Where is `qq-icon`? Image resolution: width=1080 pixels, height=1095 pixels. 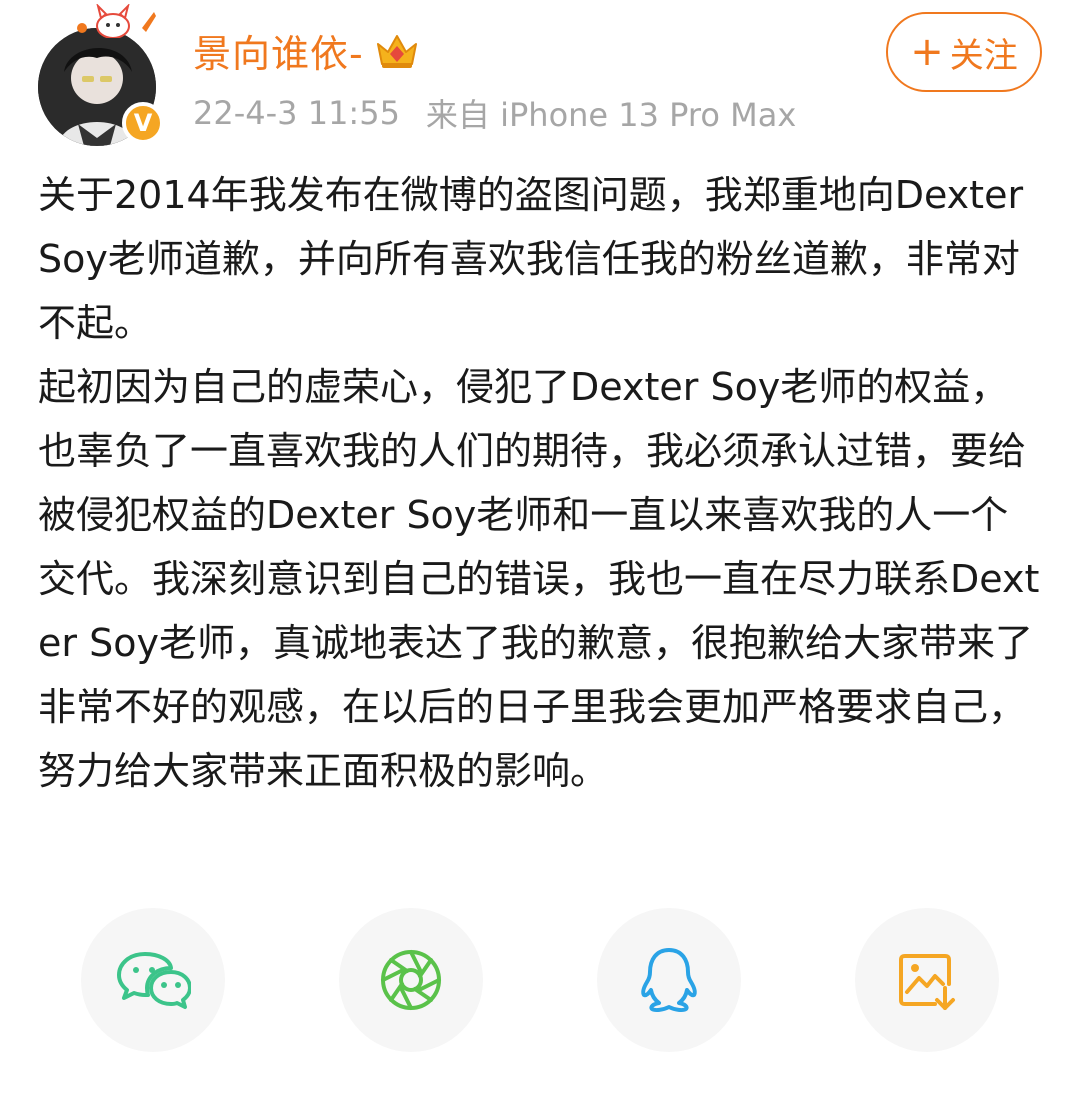
qq-icon is located at coordinates (669, 980).